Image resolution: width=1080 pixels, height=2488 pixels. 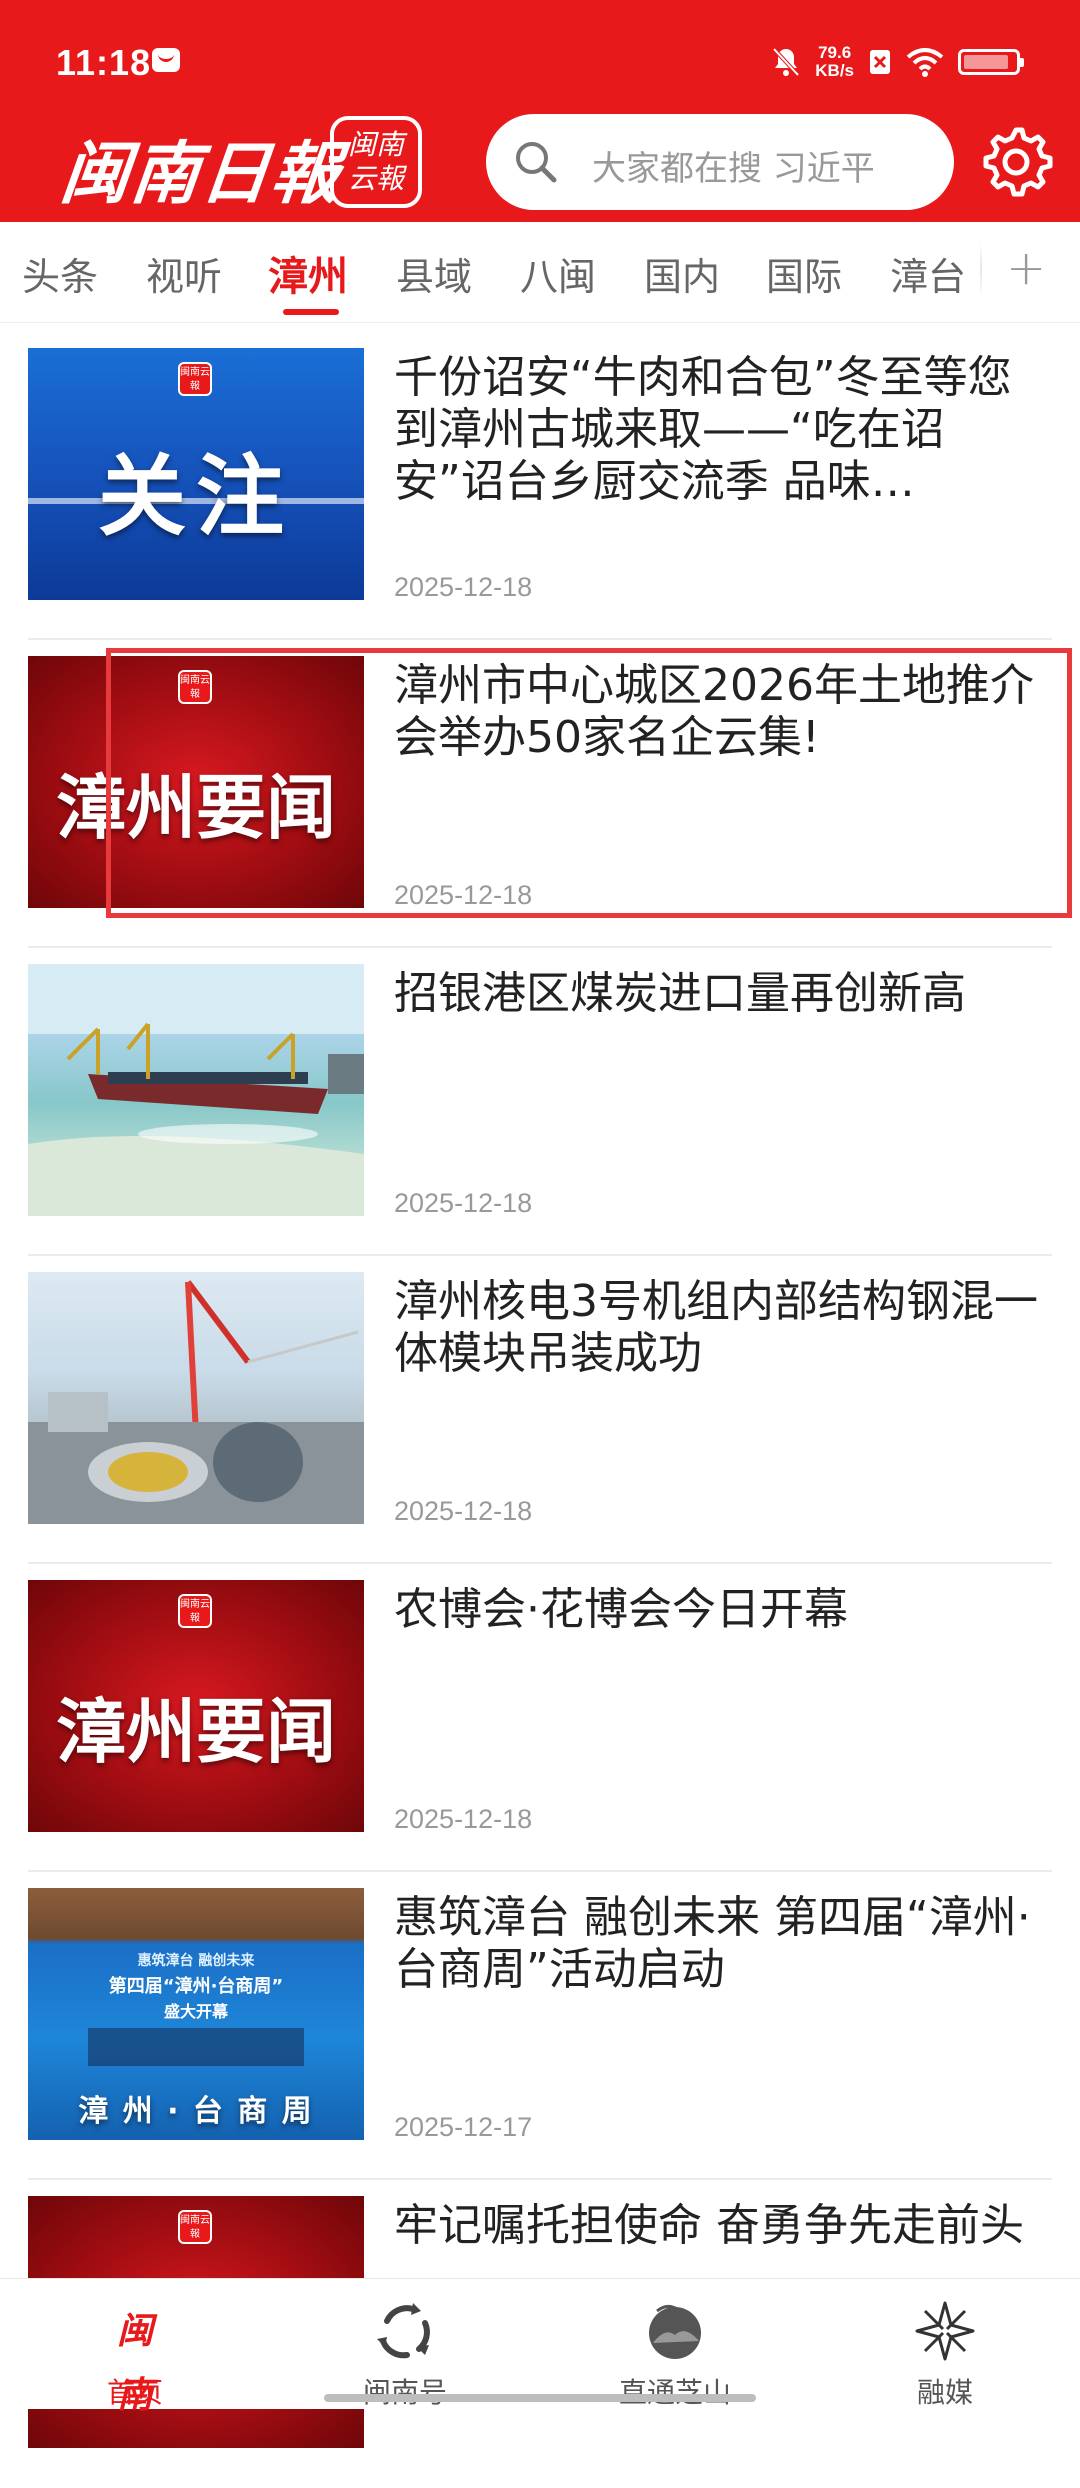 What do you see at coordinates (311, 312) in the screenshot?
I see `active-tab-indicator` at bounding box center [311, 312].